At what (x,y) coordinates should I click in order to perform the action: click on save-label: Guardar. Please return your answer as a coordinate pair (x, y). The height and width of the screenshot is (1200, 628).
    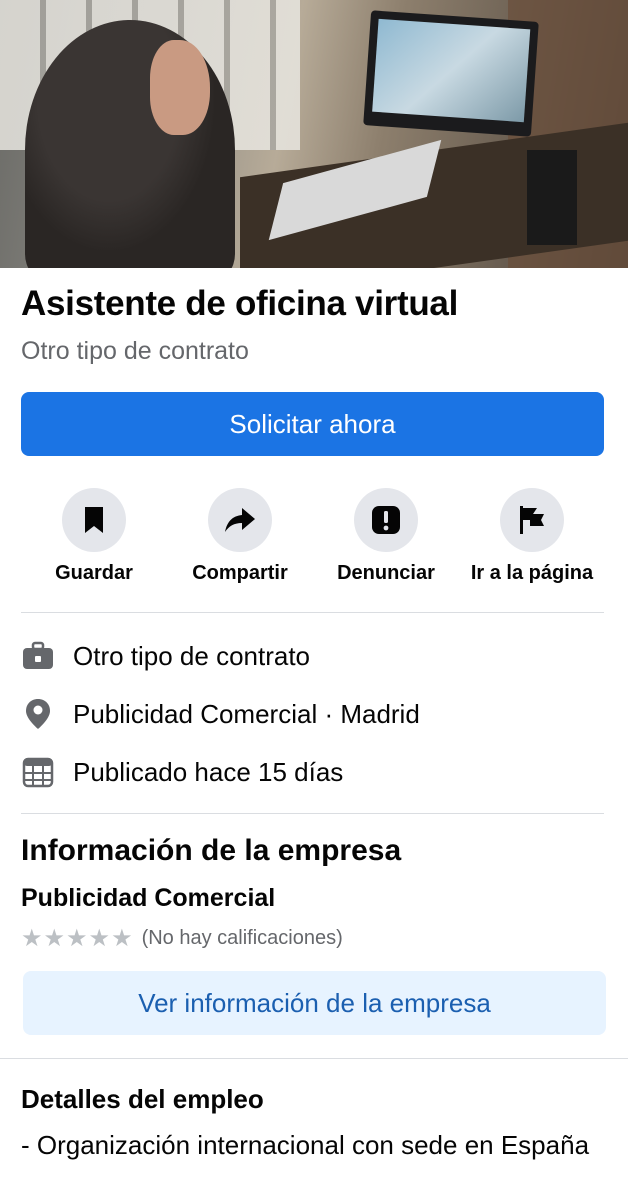
    Looking at the image, I should click on (94, 573).